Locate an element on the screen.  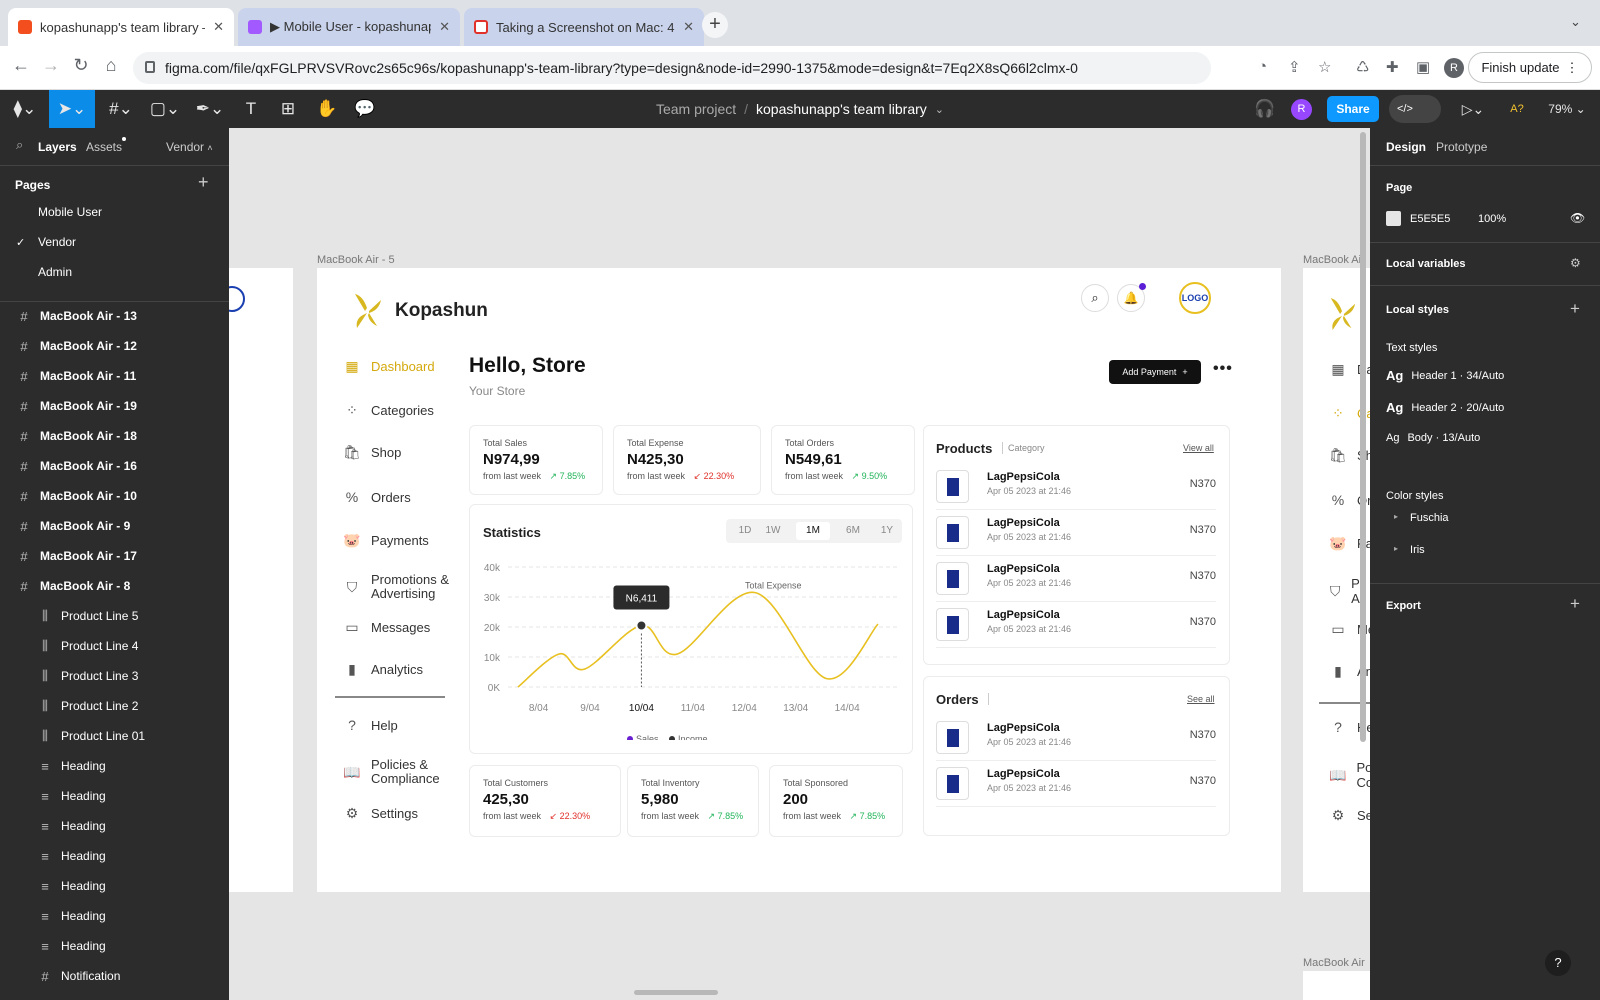
shape-tool-icon: ▢⌄ is located at coordinates (165, 109).